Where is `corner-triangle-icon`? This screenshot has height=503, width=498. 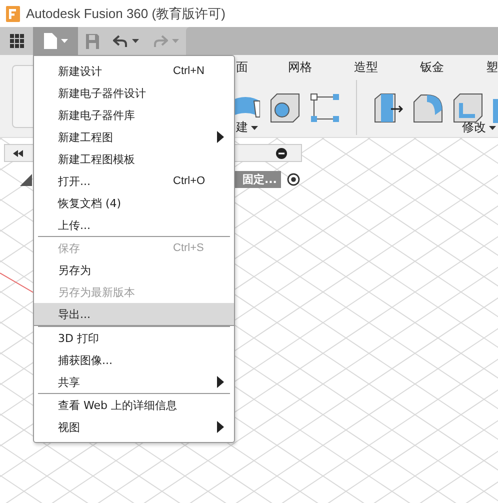 corner-triangle-icon is located at coordinates (26, 180).